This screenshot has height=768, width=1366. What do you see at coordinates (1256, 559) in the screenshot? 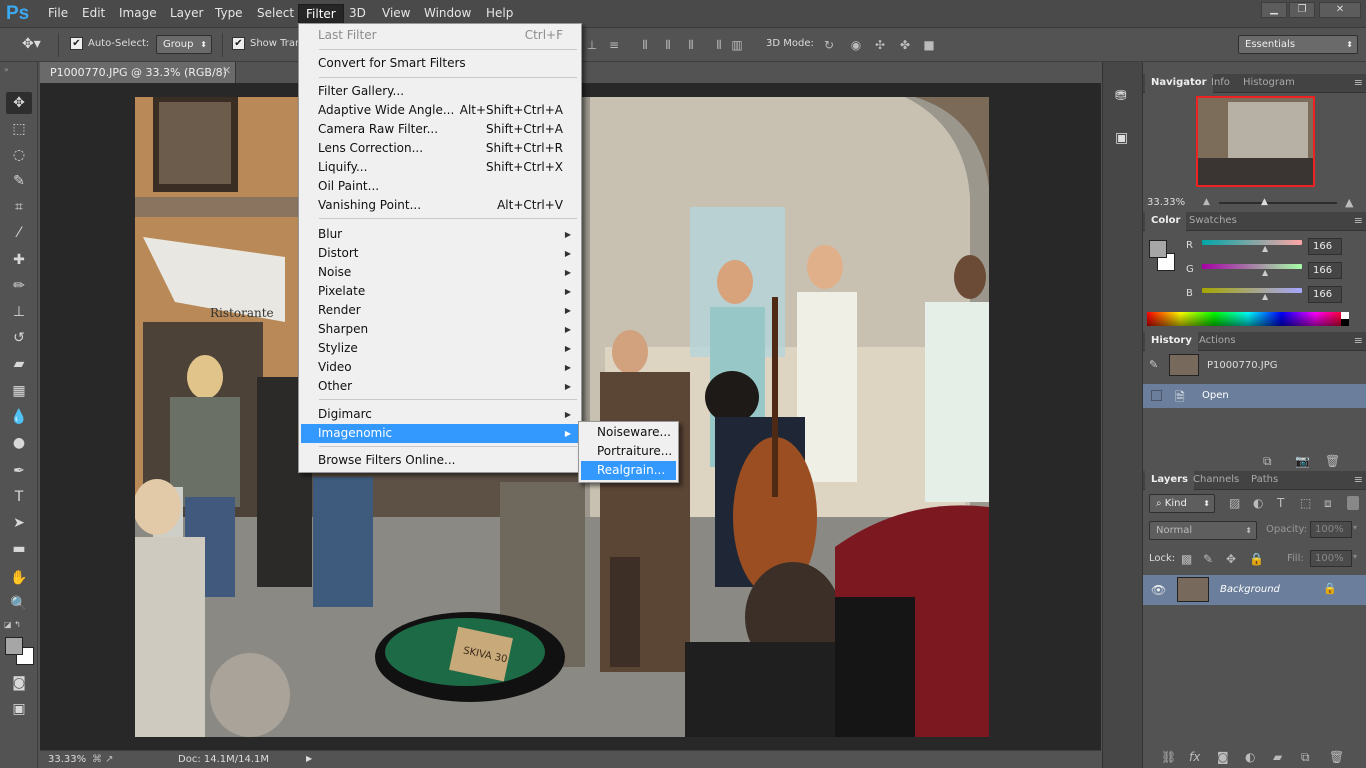
I see `lock-all-icon: 🔒` at bounding box center [1256, 559].